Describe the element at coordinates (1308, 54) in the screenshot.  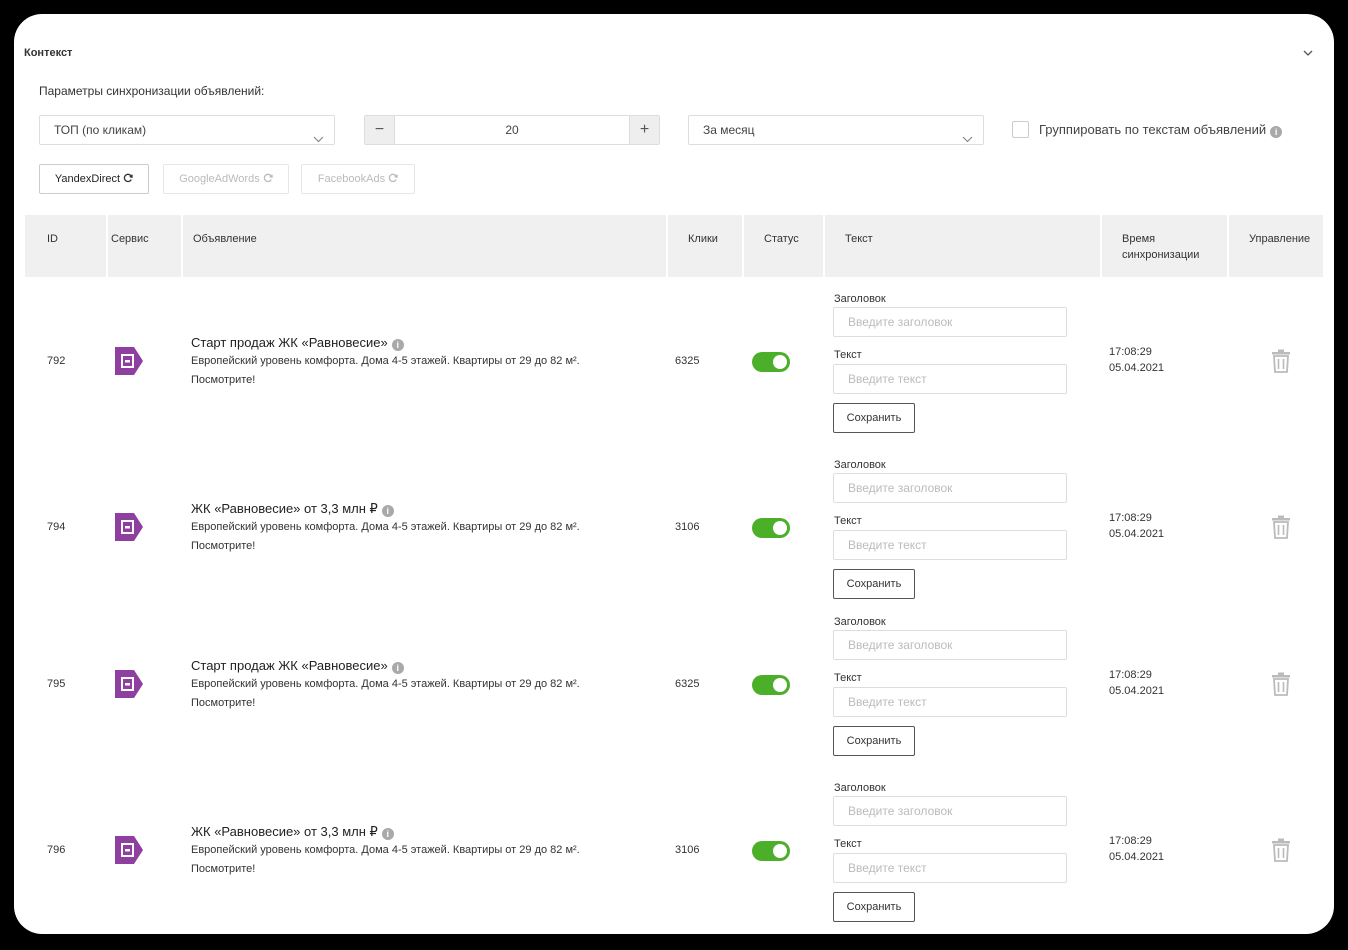
I see `collapse-chevron-icon` at that location.